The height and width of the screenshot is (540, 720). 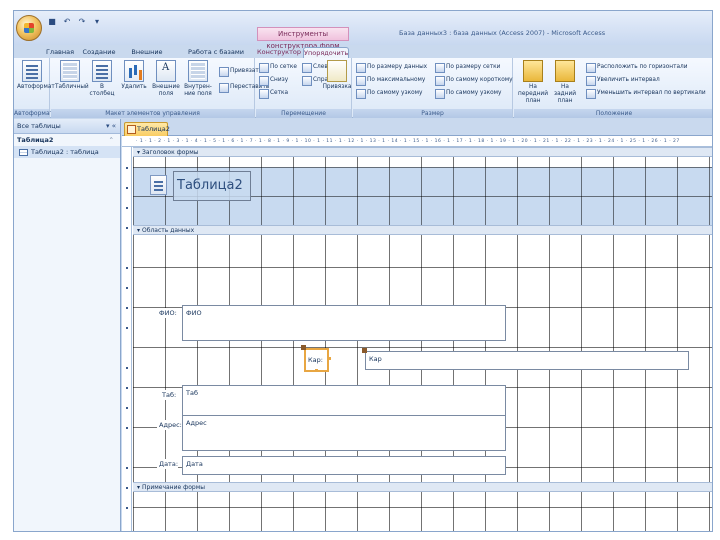 I want to click on field-kar: Кар, so click(x=527, y=360).